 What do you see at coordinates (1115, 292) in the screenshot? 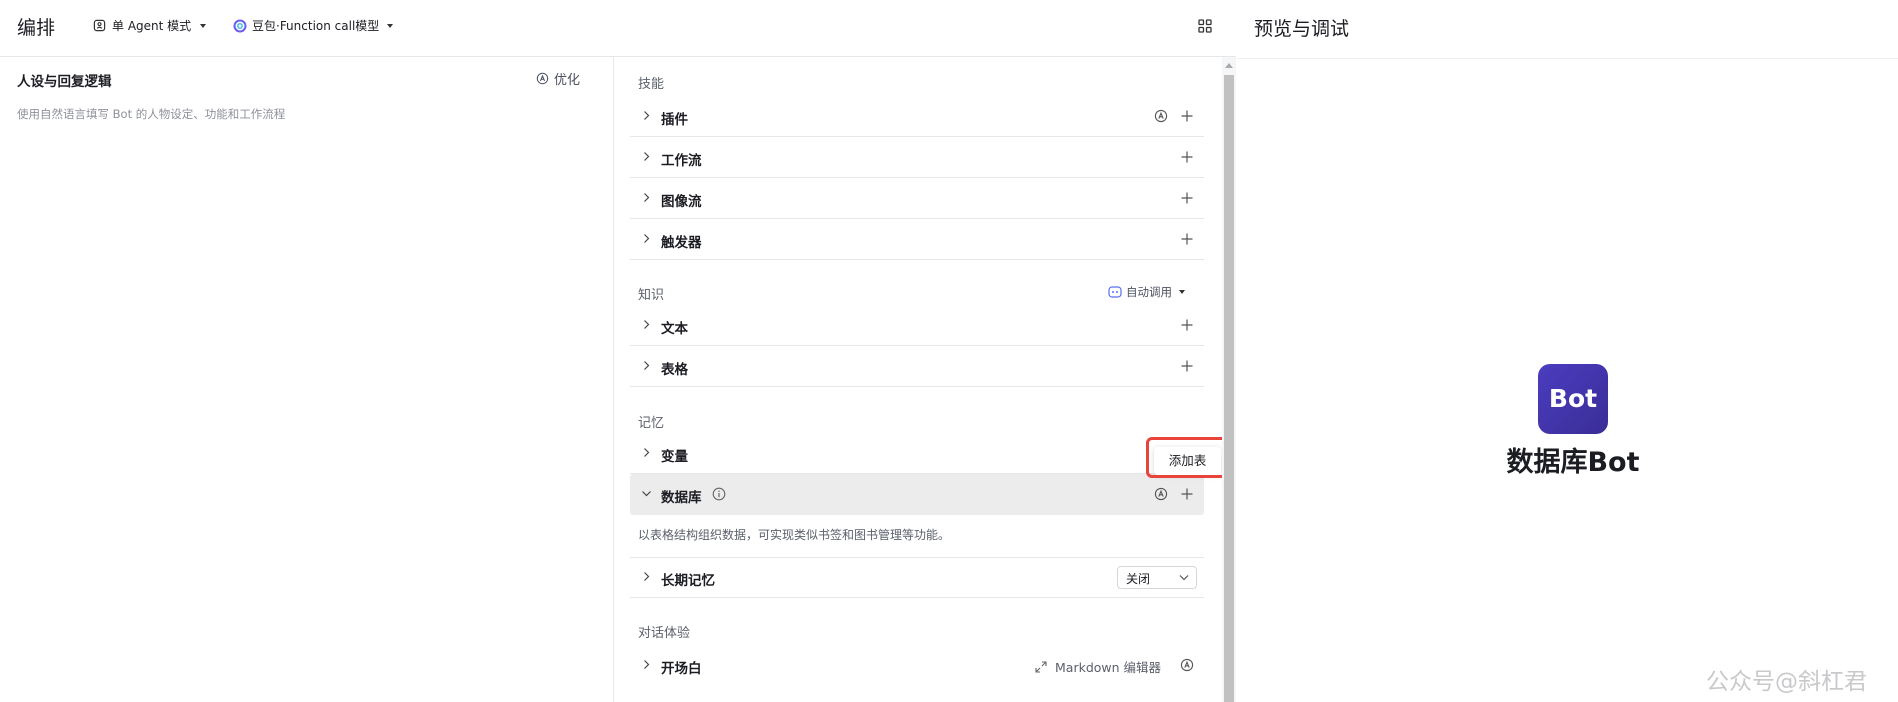
I see `auto-call-icon` at bounding box center [1115, 292].